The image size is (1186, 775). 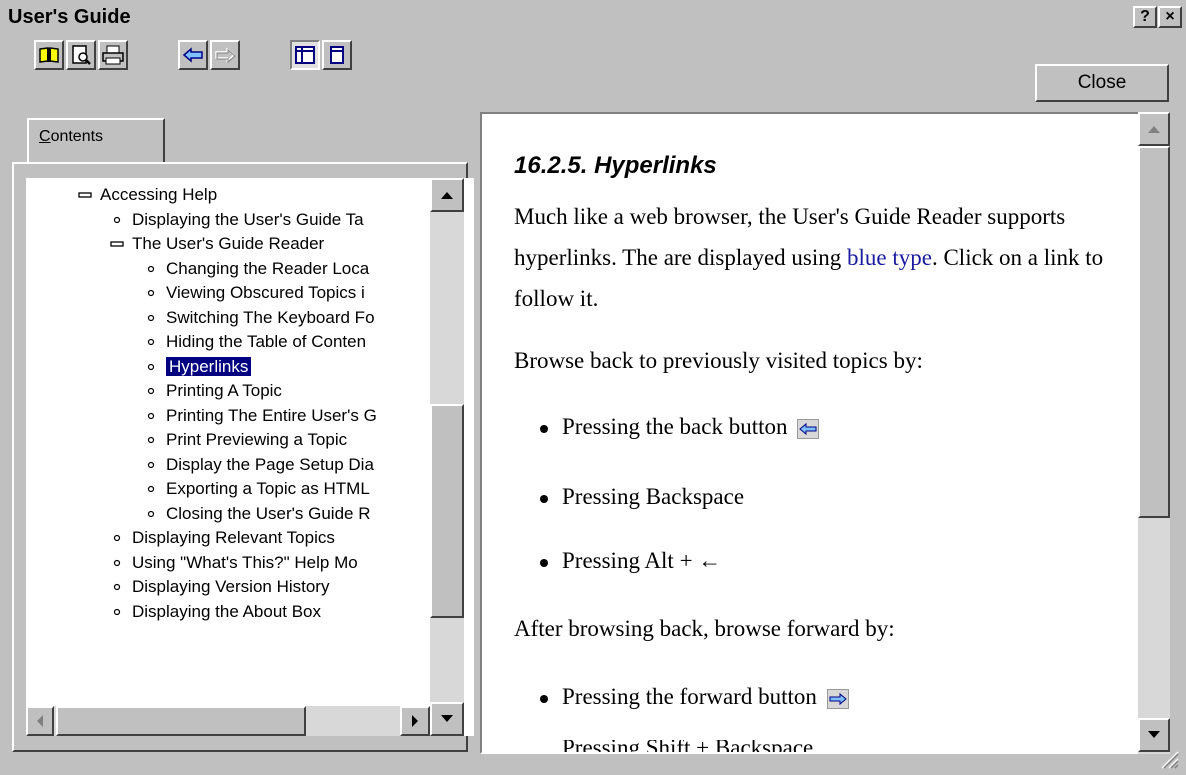 I want to click on list-item: Pressing the back button, so click(x=680, y=427).